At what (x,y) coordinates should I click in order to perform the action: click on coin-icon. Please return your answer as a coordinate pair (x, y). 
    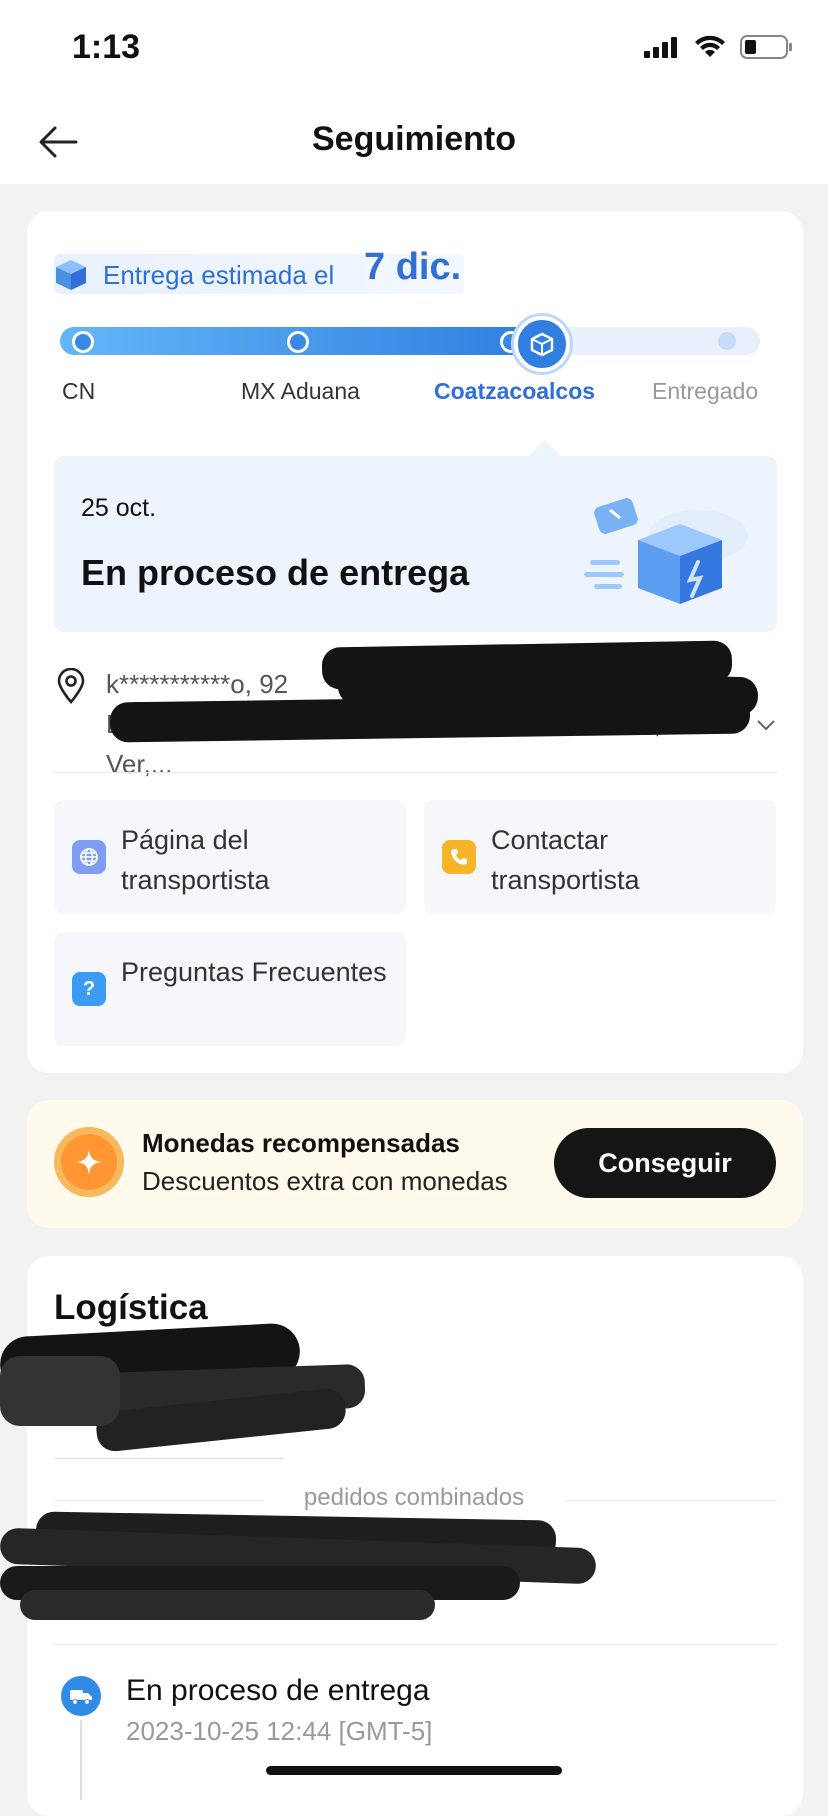
    Looking at the image, I should click on (89, 1162).